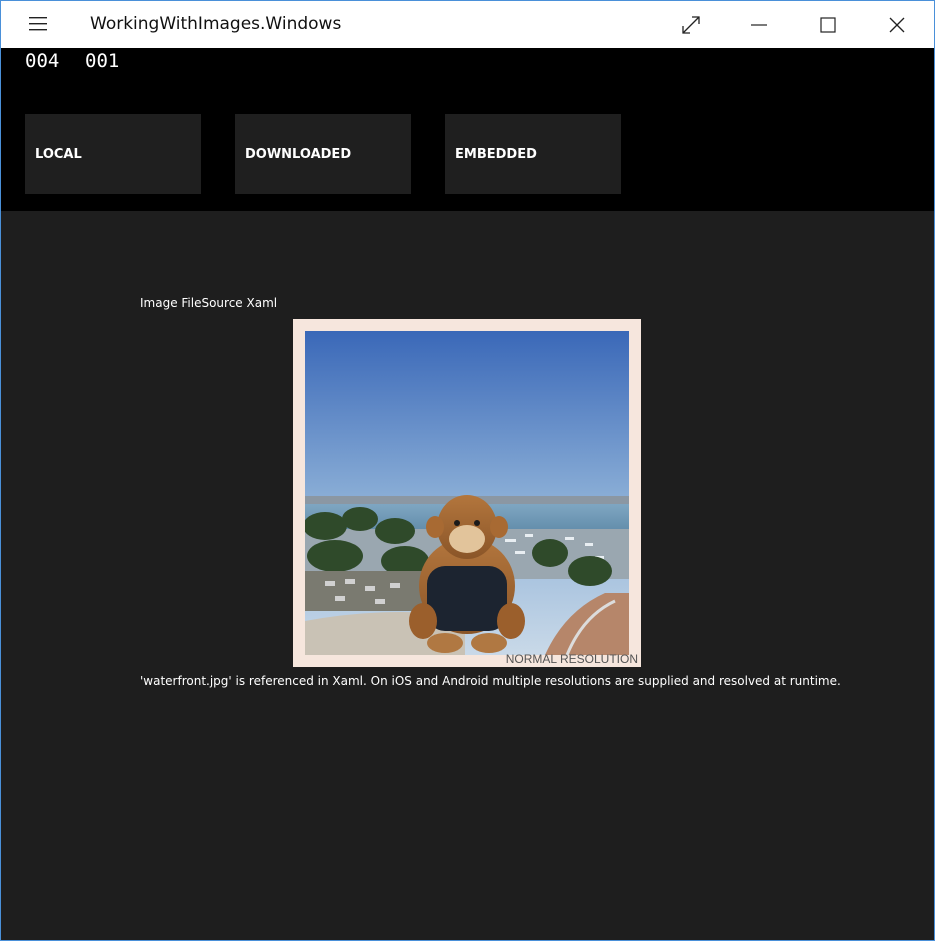 This screenshot has height=941, width=935. I want to click on expand-diagonal-icon, so click(691, 24).